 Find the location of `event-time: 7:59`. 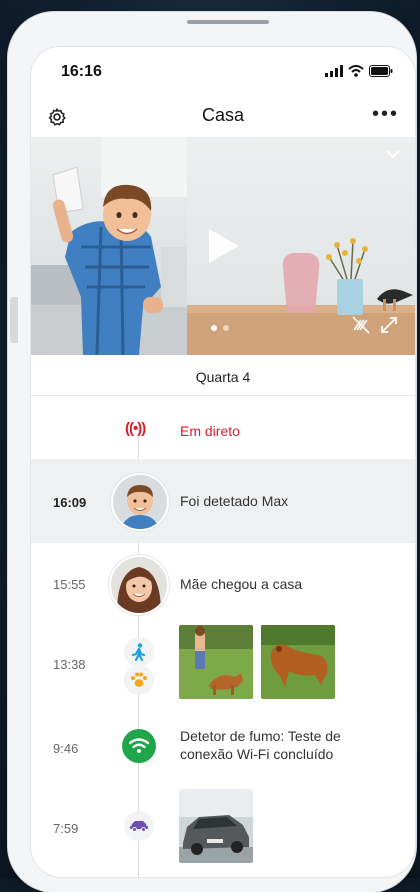

event-time: 7:59 is located at coordinates (66, 828).